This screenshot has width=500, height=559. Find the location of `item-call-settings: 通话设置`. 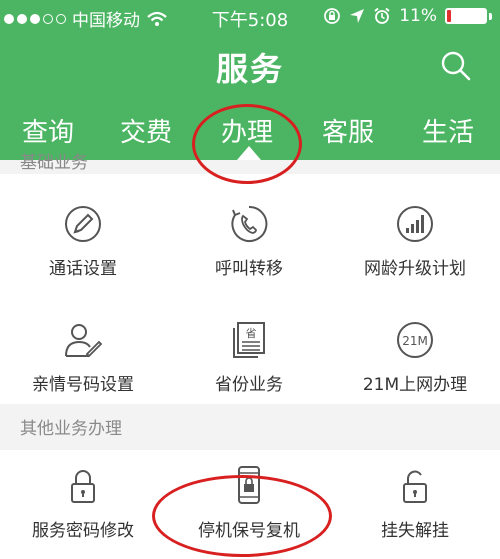

item-call-settings: 通话设置 is located at coordinates (83, 241).